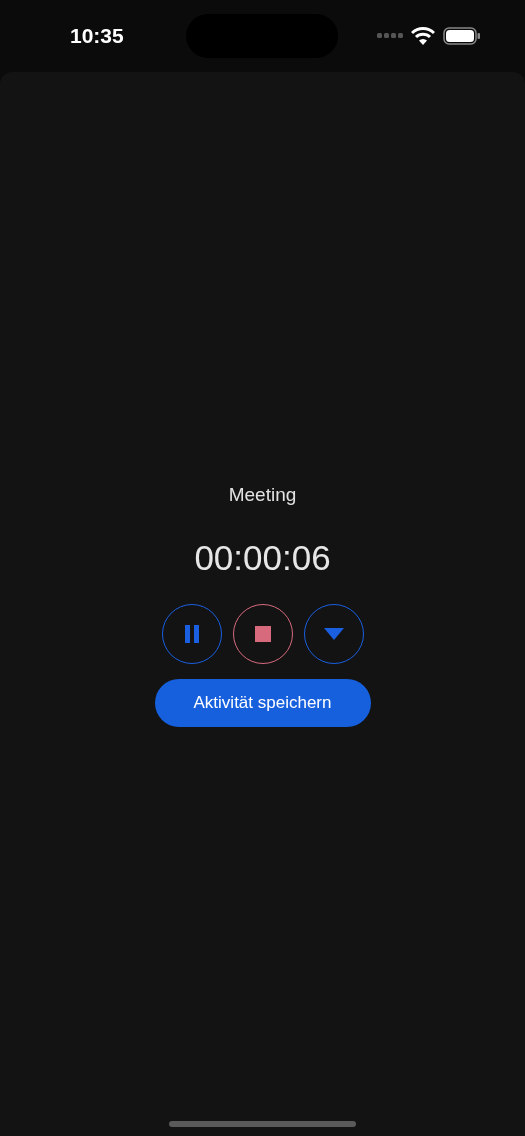 The width and height of the screenshot is (525, 1136). I want to click on pause-icon, so click(191, 634).